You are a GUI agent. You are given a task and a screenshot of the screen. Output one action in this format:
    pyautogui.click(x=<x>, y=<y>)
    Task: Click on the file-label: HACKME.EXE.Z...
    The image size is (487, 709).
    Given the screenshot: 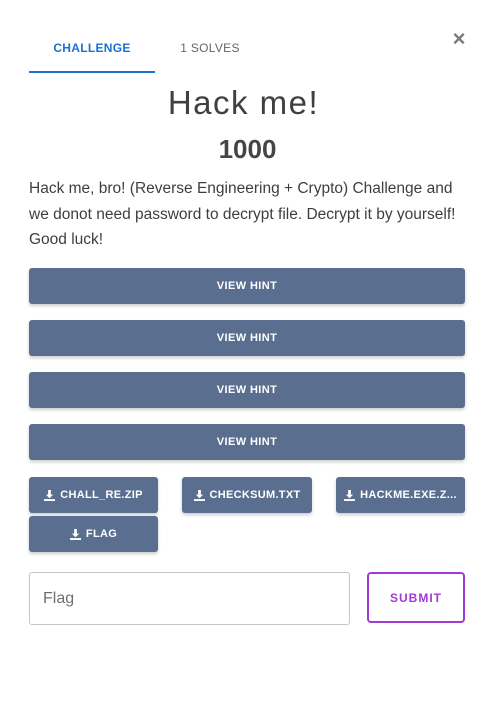 What is the action you would take?
    pyautogui.click(x=408, y=495)
    